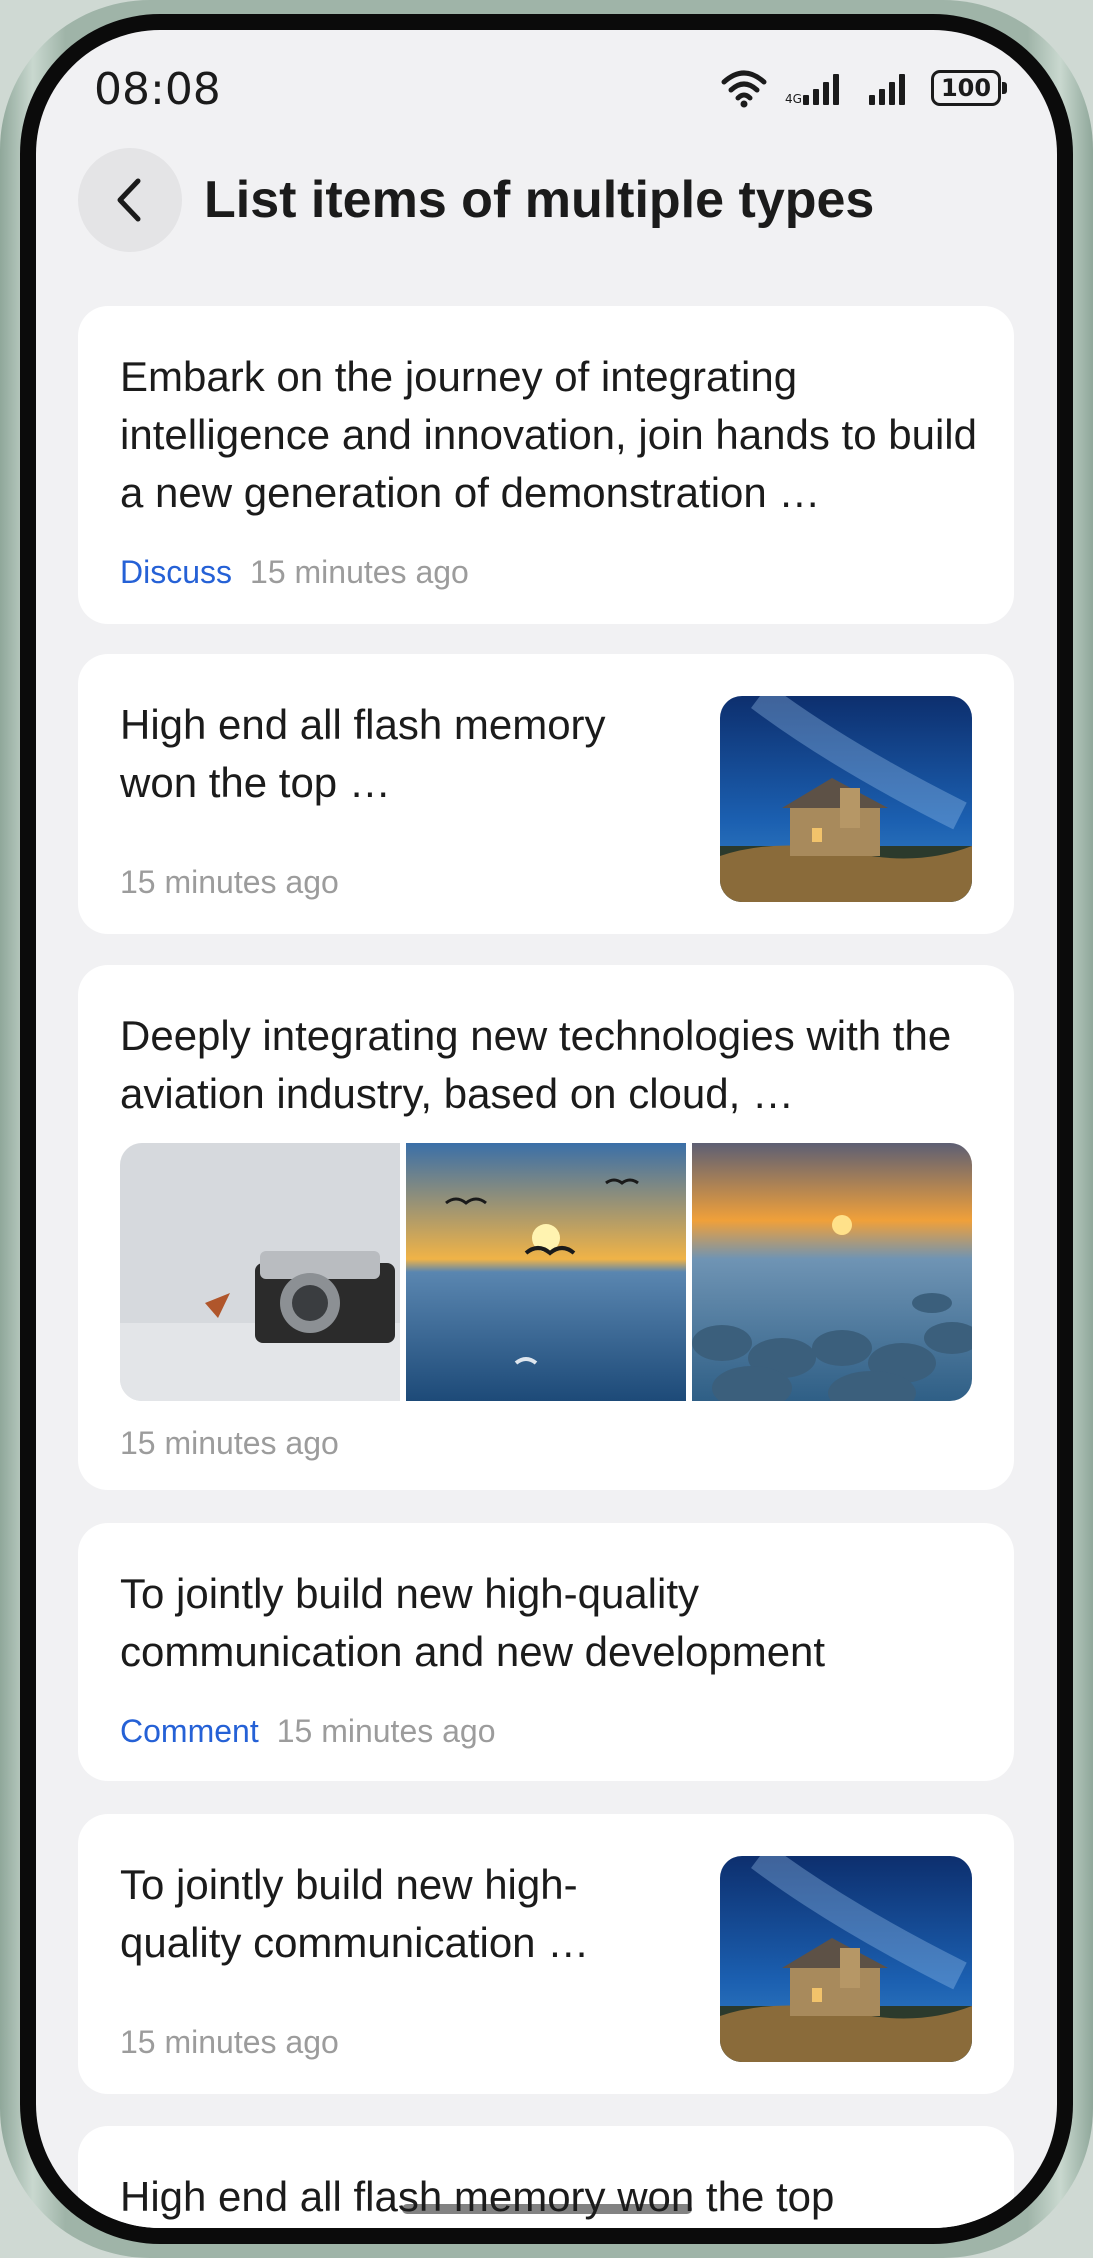 The height and width of the screenshot is (2258, 1093). I want to click on comment-tag: Comment, so click(189, 1731).